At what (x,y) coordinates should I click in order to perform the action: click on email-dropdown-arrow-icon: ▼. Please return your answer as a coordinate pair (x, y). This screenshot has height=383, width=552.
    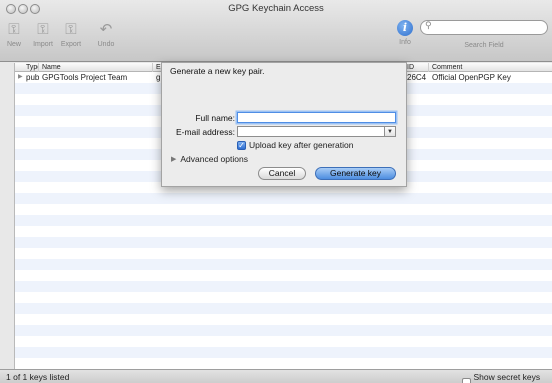
    Looking at the image, I should click on (390, 131).